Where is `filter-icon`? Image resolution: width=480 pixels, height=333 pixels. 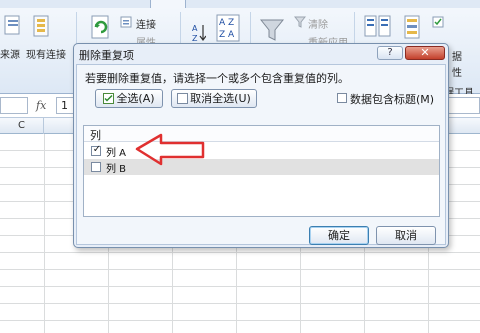 filter-icon is located at coordinates (273, 31).